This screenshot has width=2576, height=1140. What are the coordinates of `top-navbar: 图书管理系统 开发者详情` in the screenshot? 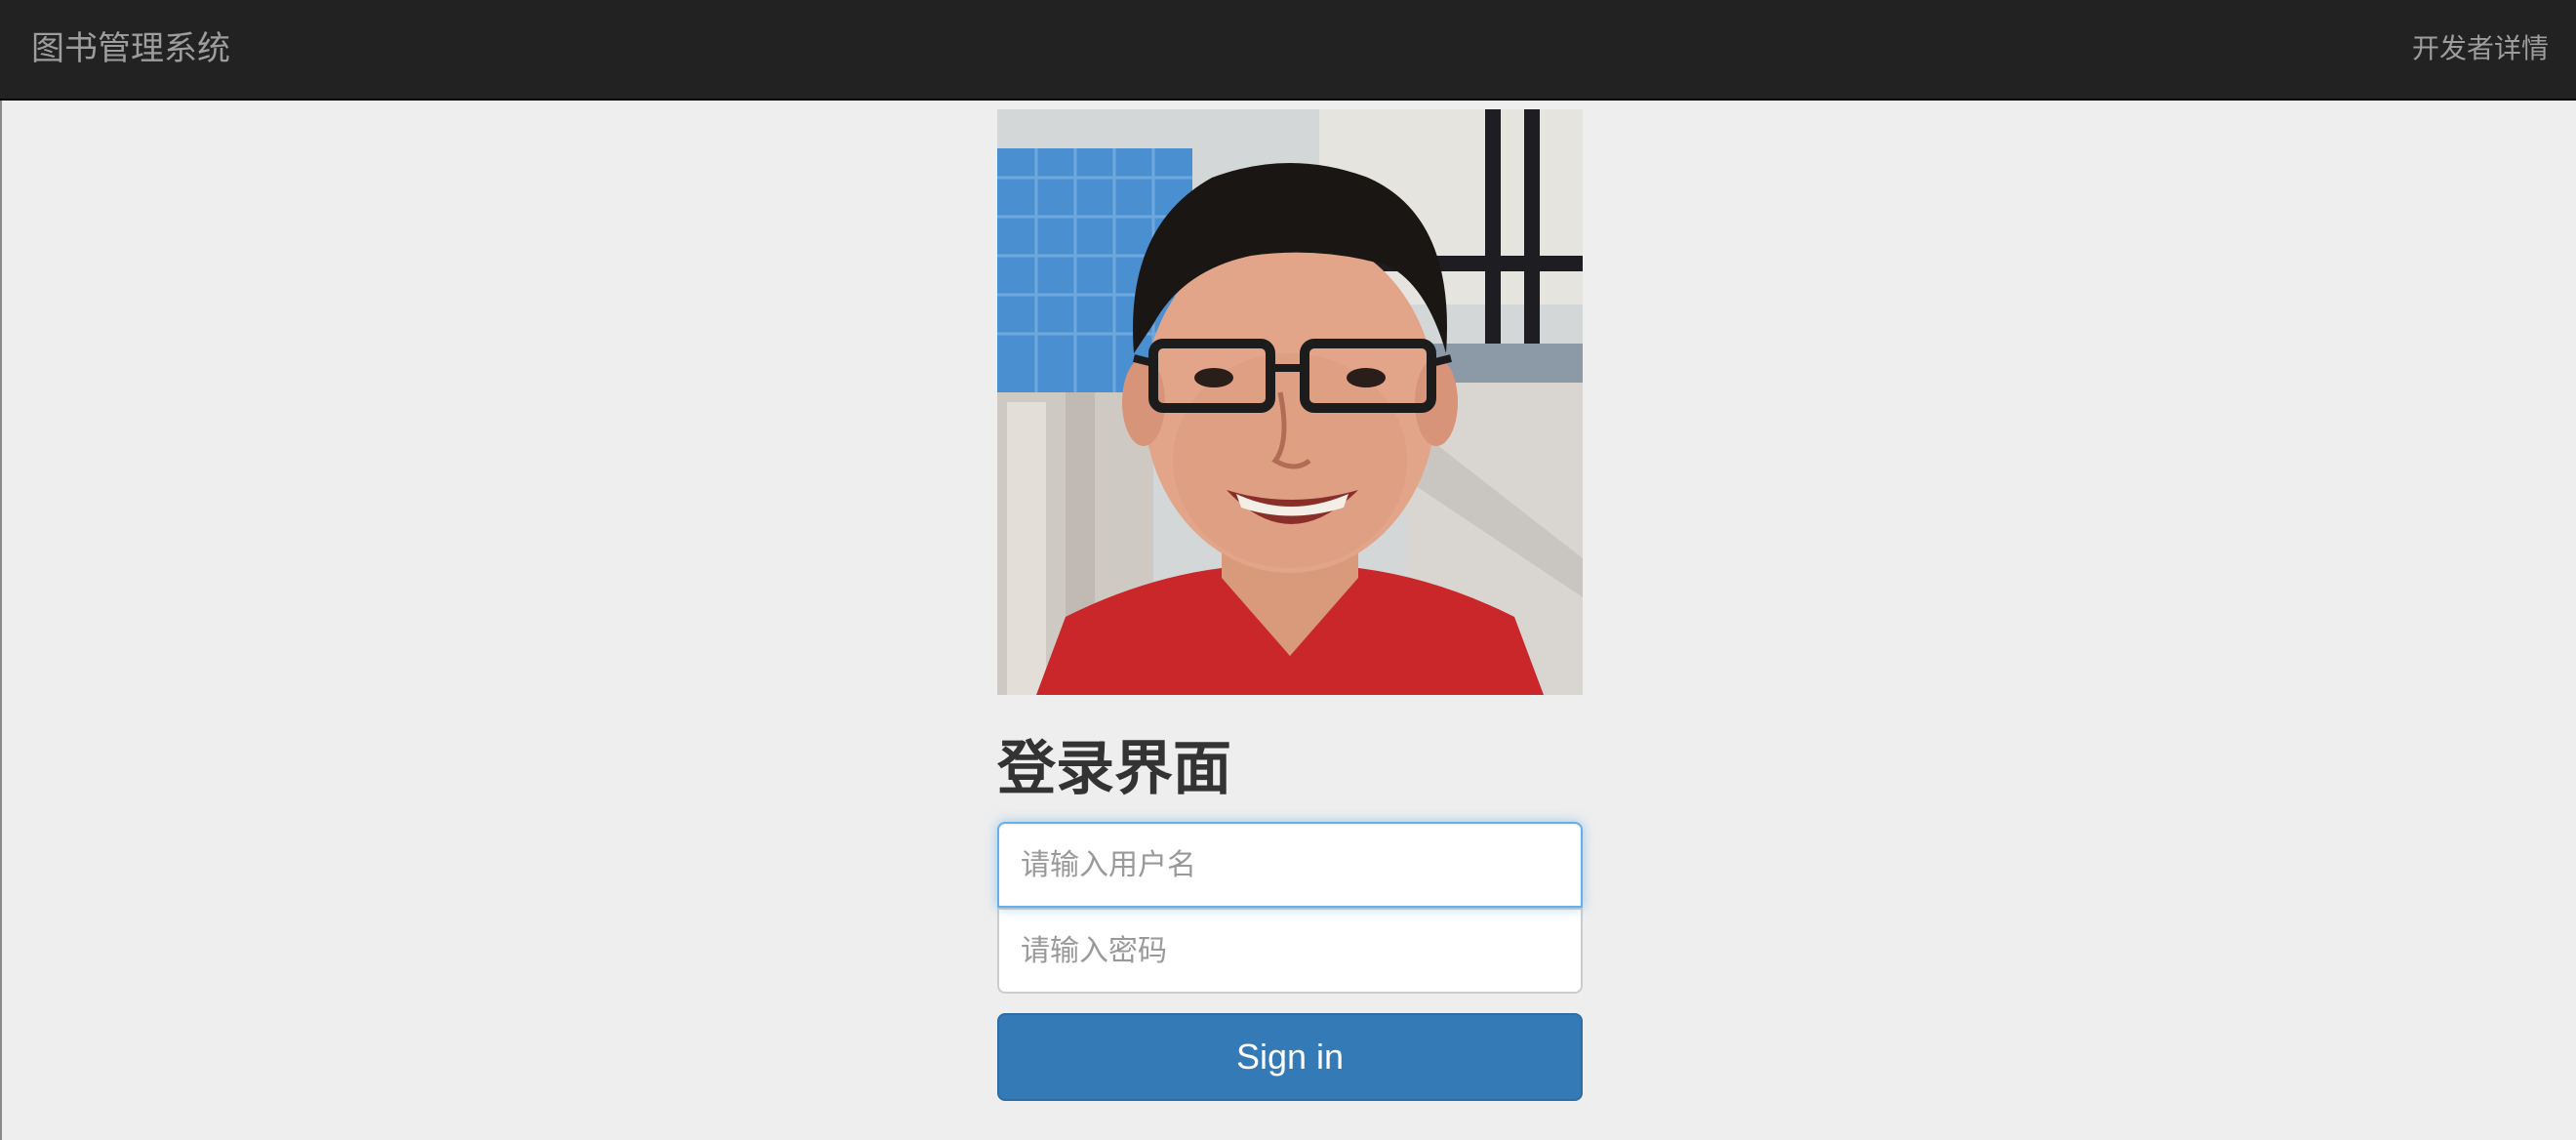 It's located at (1288, 51).